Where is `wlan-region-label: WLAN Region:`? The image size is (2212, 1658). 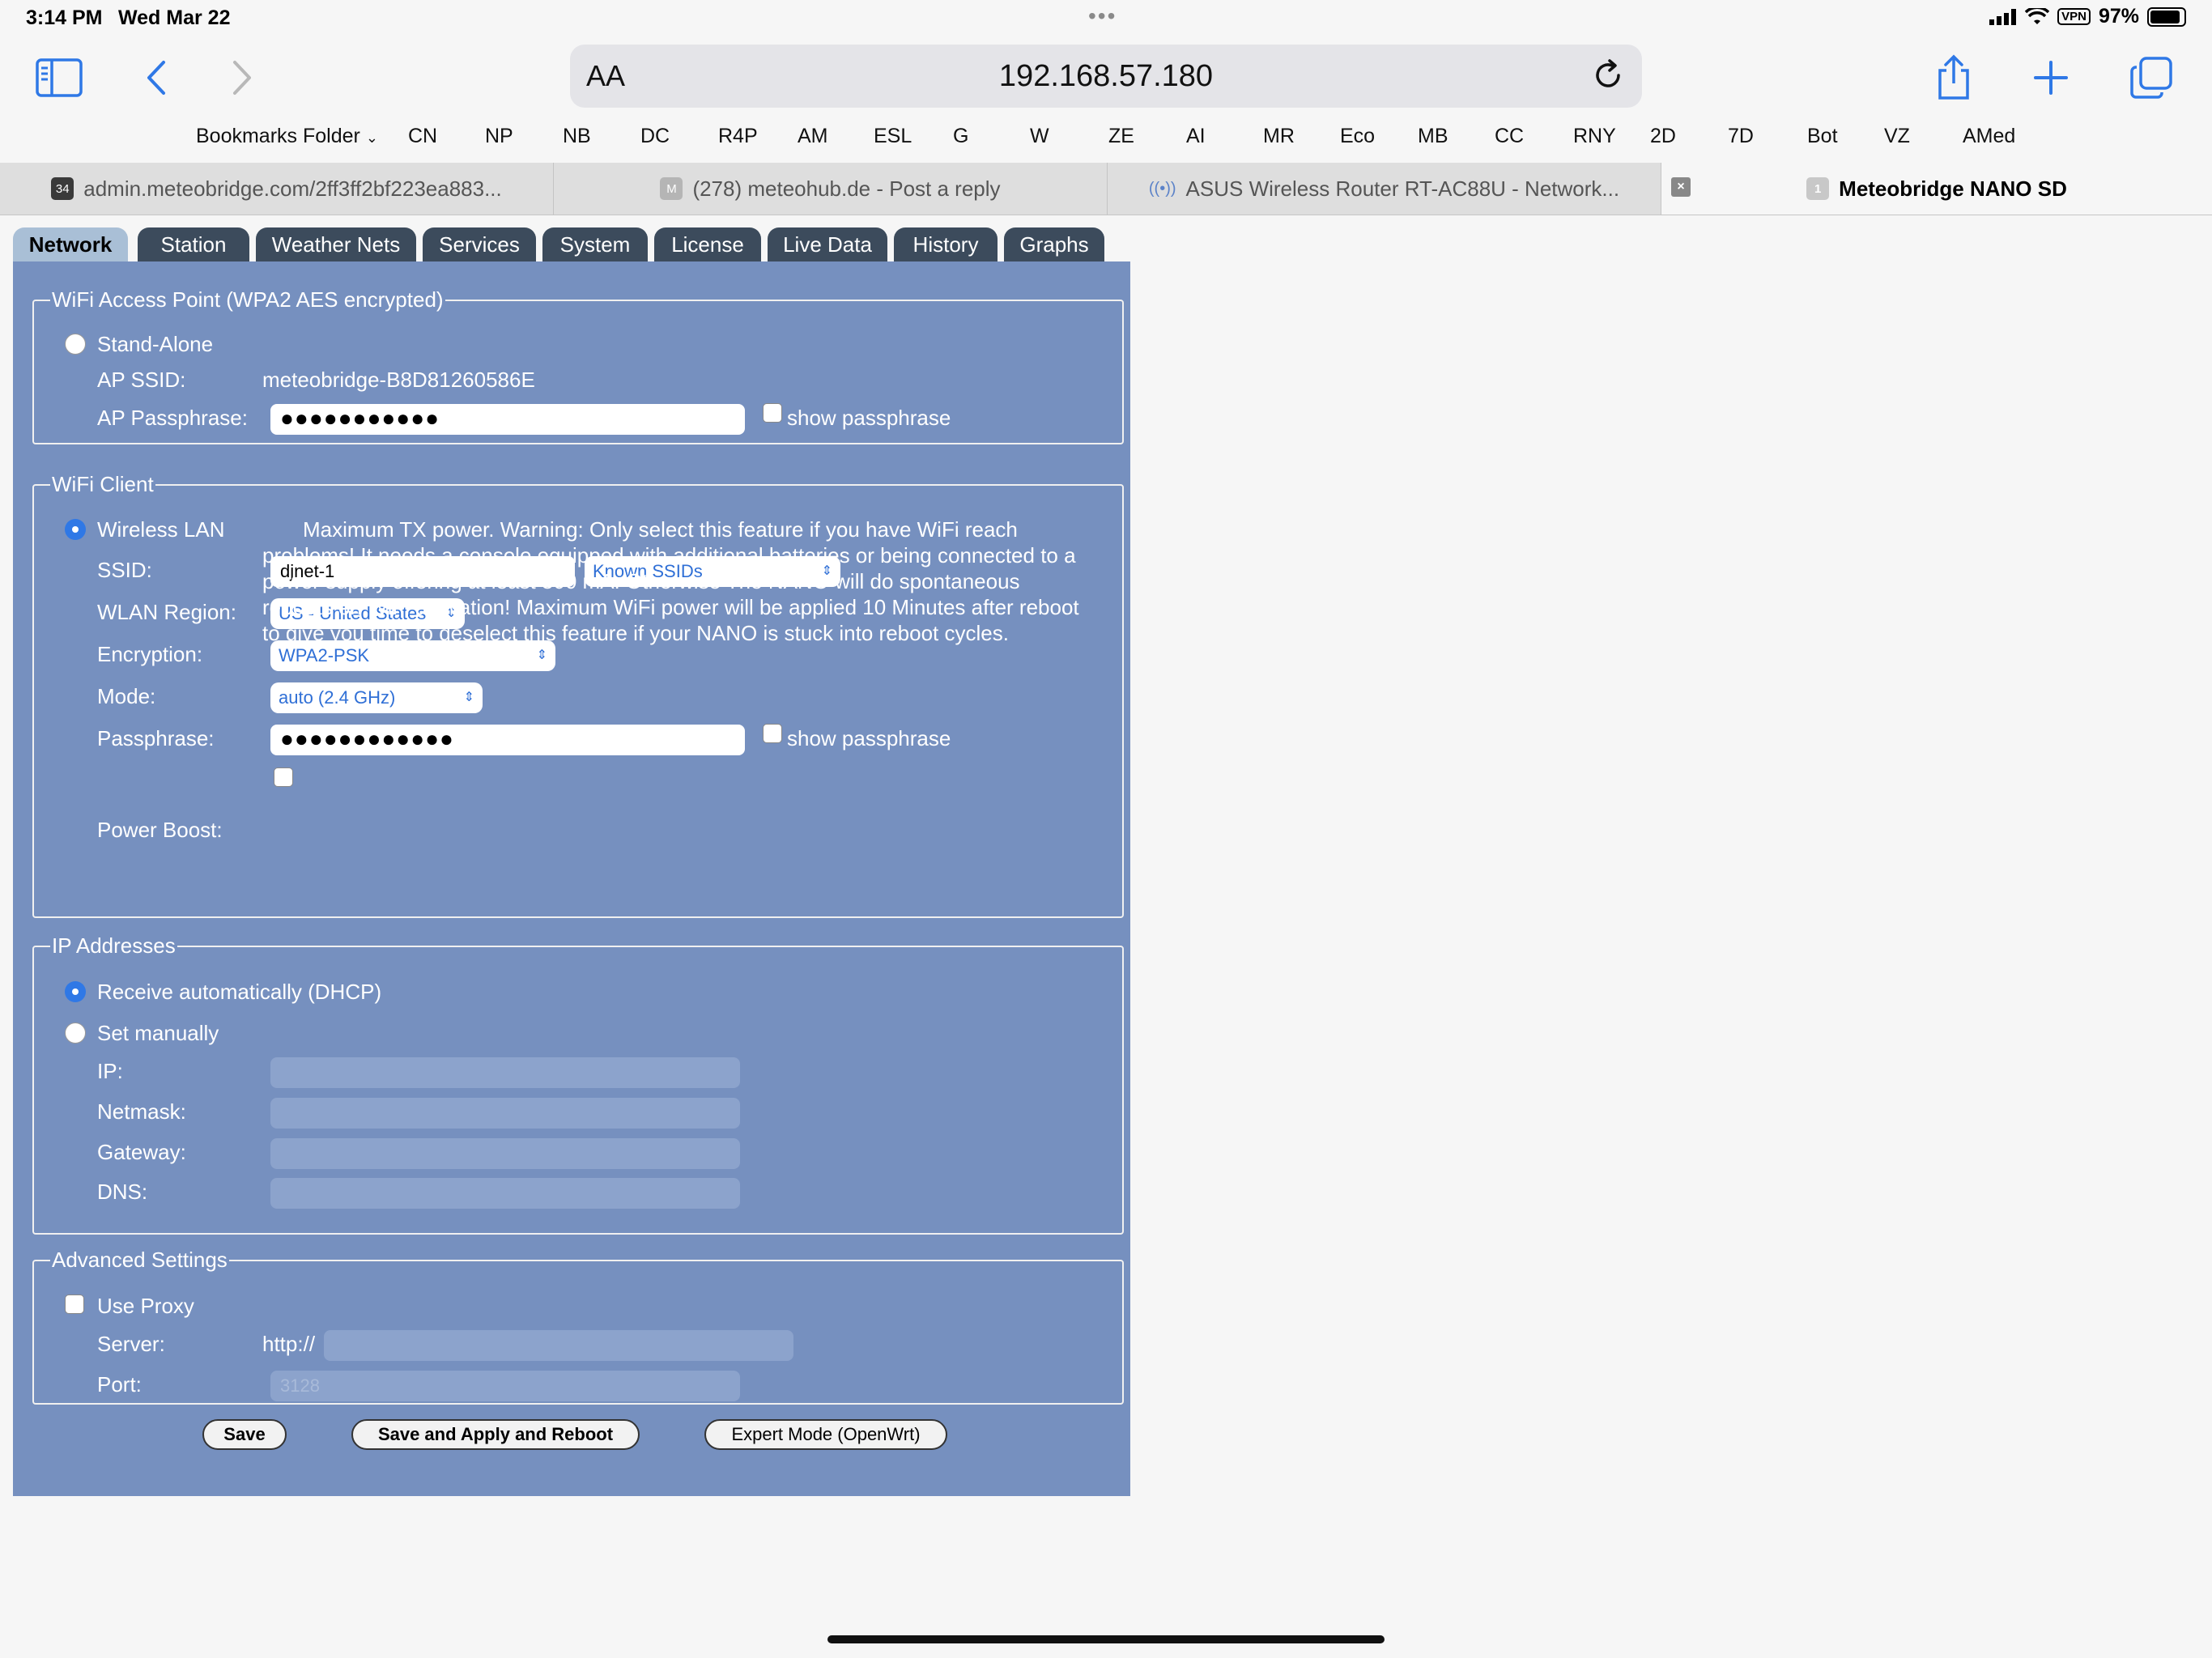 wlan-region-label: WLAN Region: is located at coordinates (166, 612).